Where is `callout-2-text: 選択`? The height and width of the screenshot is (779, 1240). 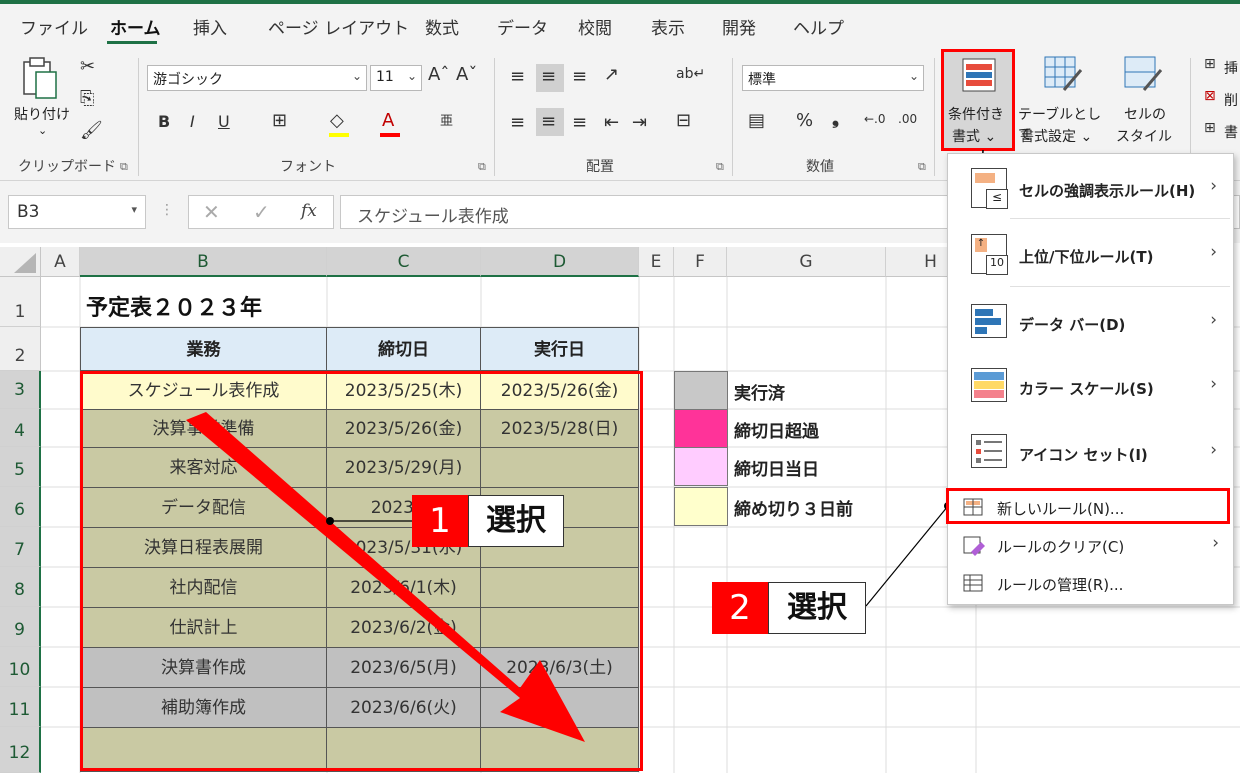
callout-2-text: 選択 is located at coordinates (817, 608).